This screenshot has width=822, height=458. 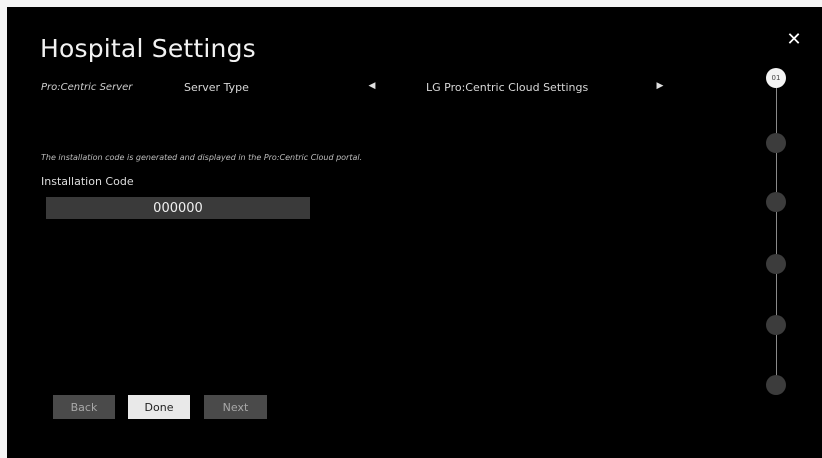 What do you see at coordinates (84, 407) in the screenshot?
I see `back-button: Back` at bounding box center [84, 407].